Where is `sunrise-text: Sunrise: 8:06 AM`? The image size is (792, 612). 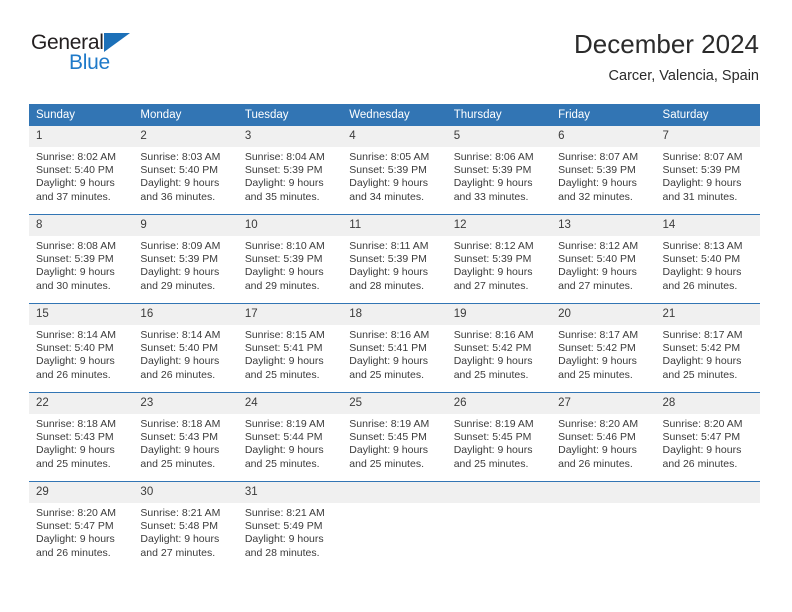 sunrise-text: Sunrise: 8:06 AM is located at coordinates (493, 157).